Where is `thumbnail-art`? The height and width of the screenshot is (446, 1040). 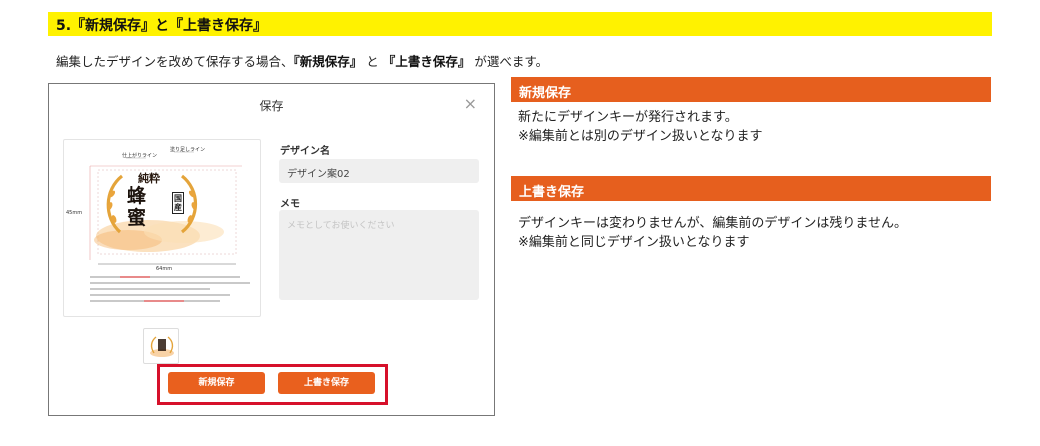 thumbnail-art is located at coordinates (162, 346).